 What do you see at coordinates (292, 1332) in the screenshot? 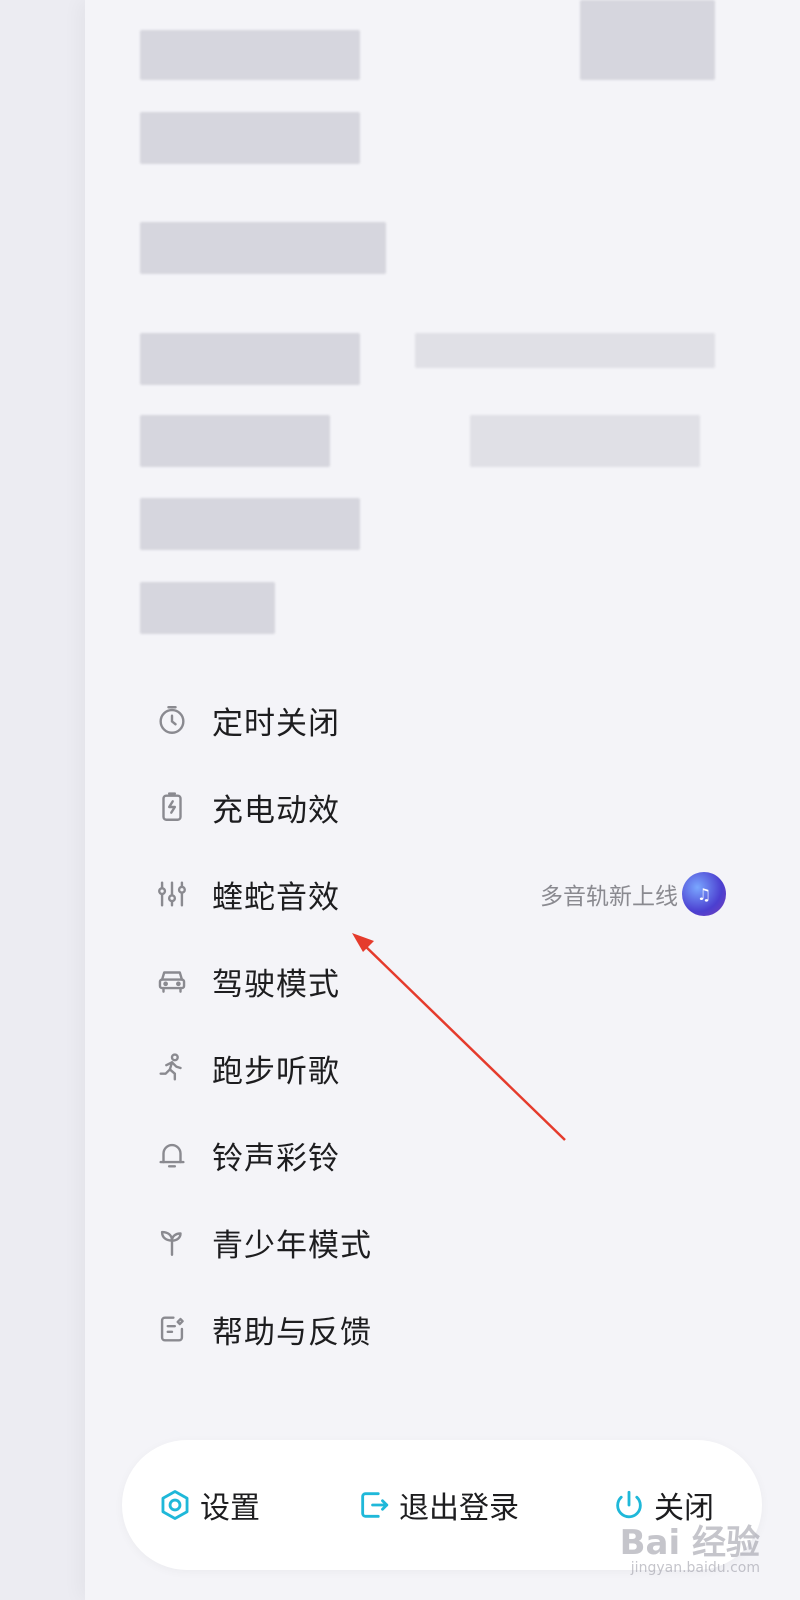
I see `menu-item-label: 帮助与反馈` at bounding box center [292, 1332].